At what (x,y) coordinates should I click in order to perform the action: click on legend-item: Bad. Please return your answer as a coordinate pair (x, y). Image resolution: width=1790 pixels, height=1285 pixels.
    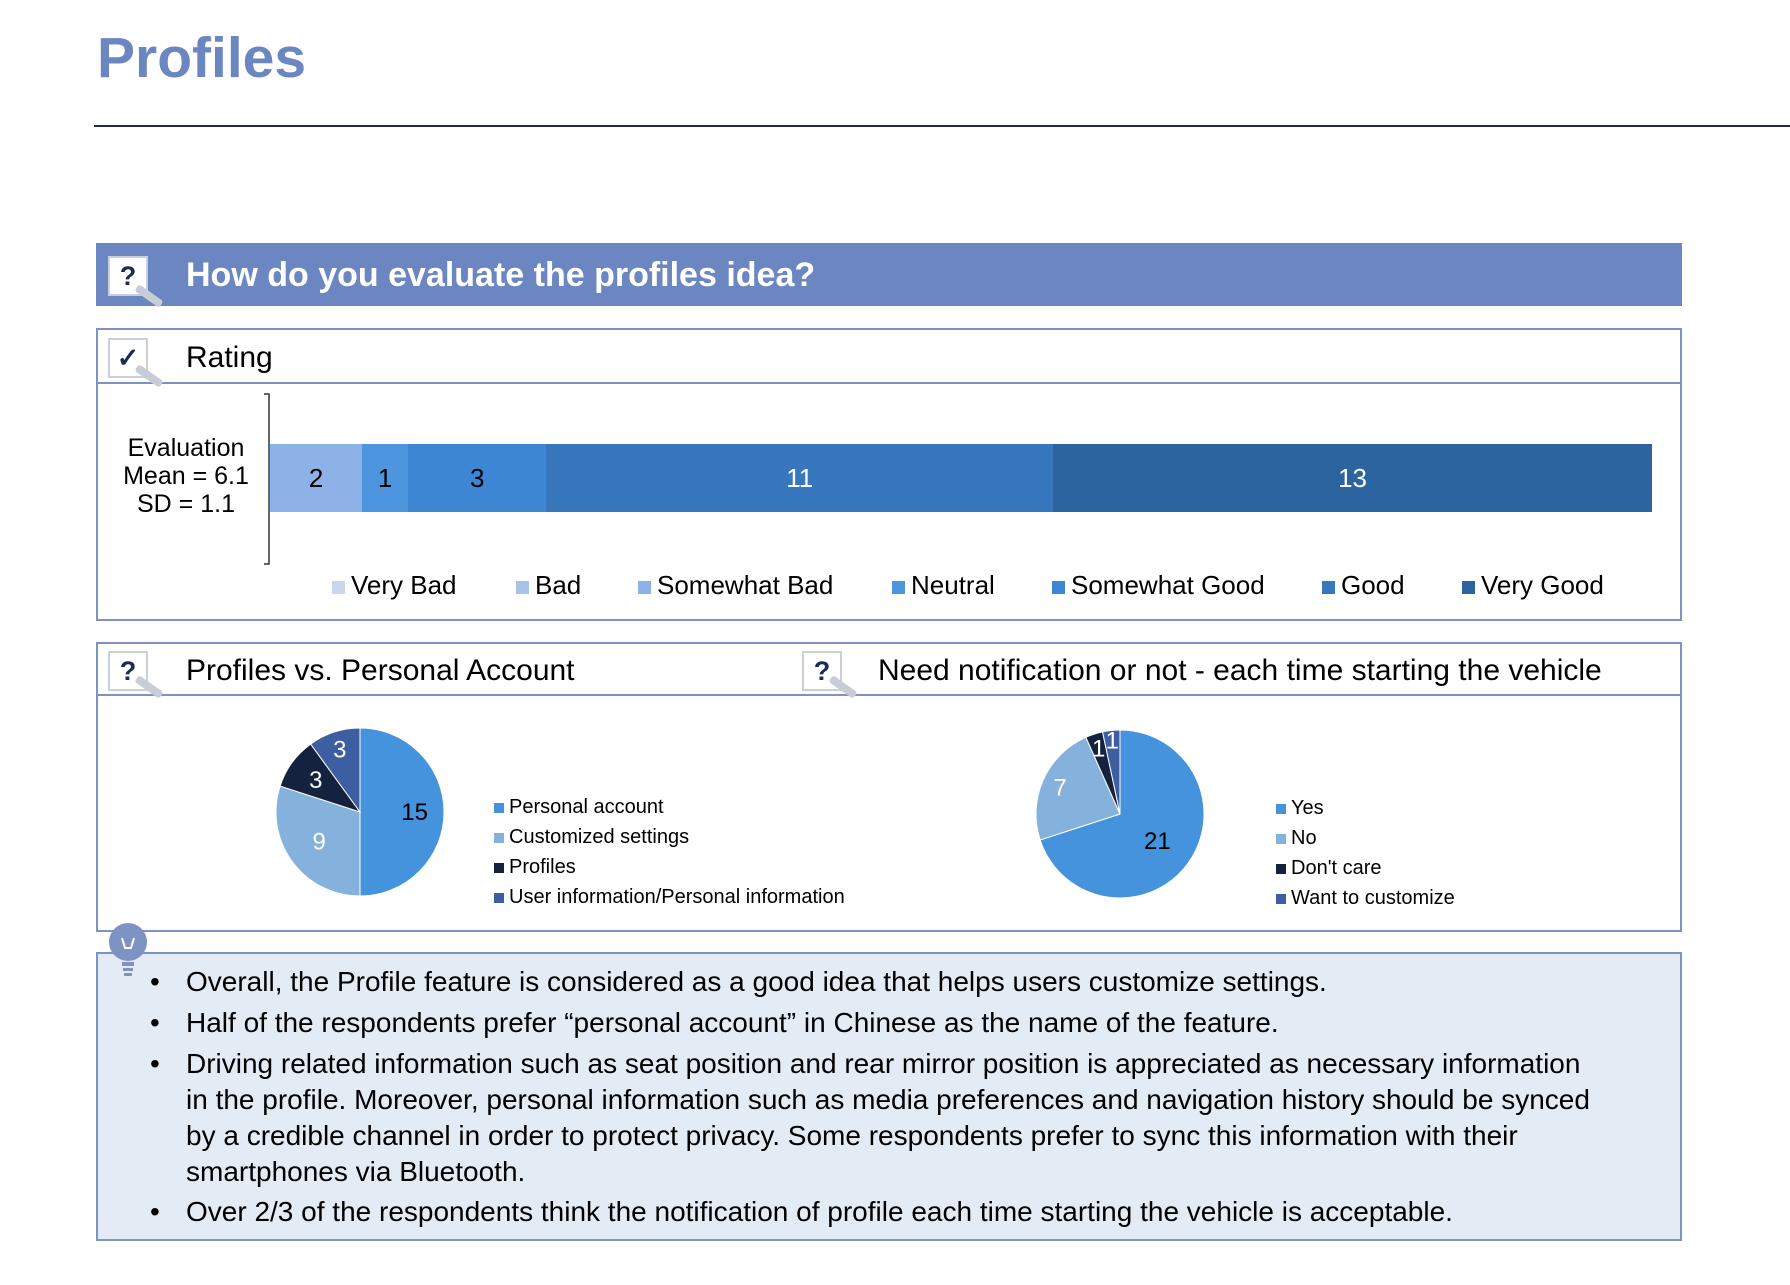
    Looking at the image, I should click on (548, 585).